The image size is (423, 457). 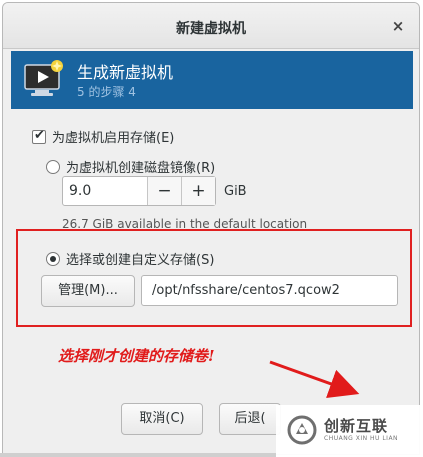 What do you see at coordinates (314, 379) in the screenshot?
I see `annotation-arrow` at bounding box center [314, 379].